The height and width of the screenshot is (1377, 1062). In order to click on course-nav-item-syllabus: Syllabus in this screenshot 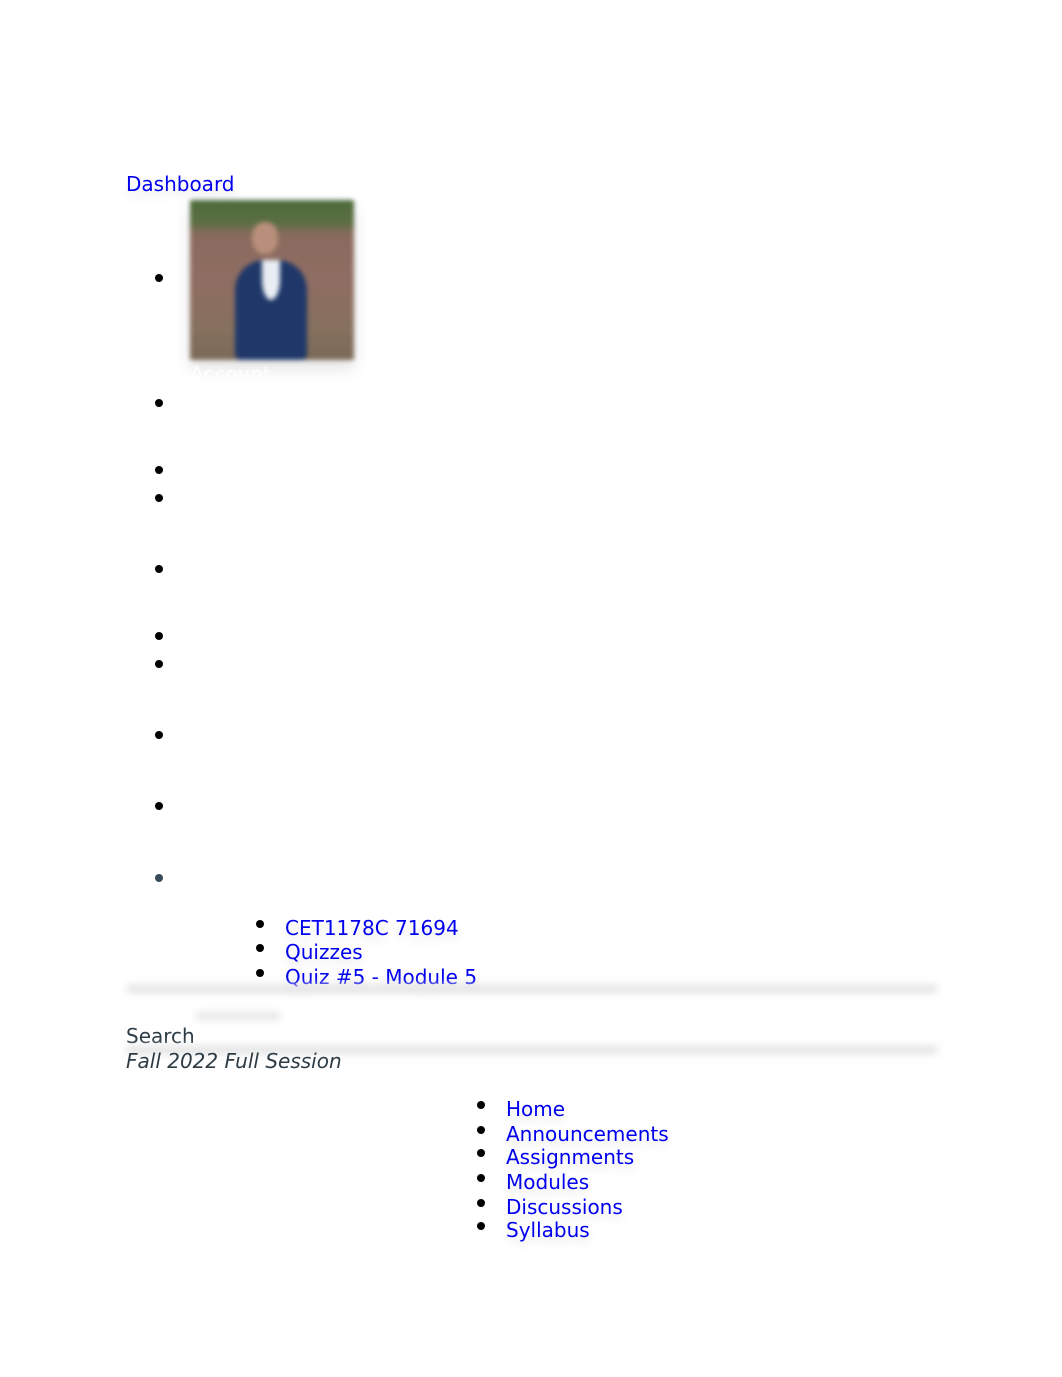, I will do `click(533, 1230)`.